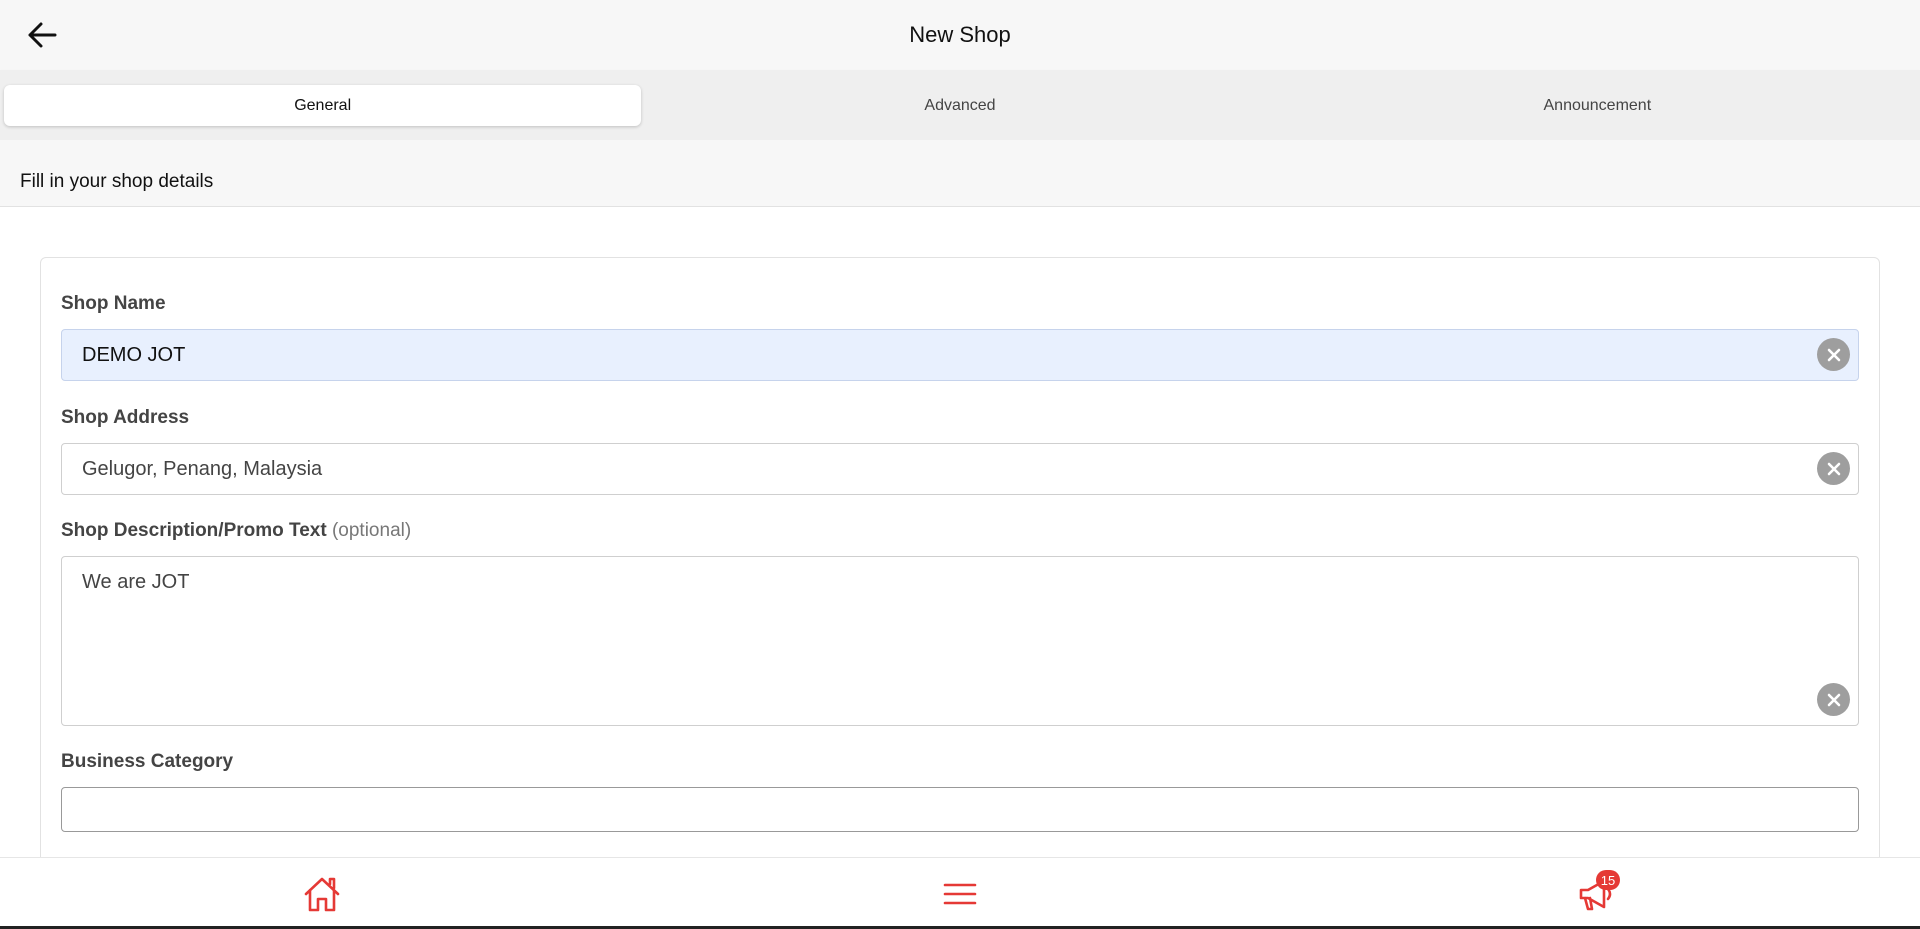 The width and height of the screenshot is (1920, 929). I want to click on tab-announcement: Announcement, so click(1597, 105).